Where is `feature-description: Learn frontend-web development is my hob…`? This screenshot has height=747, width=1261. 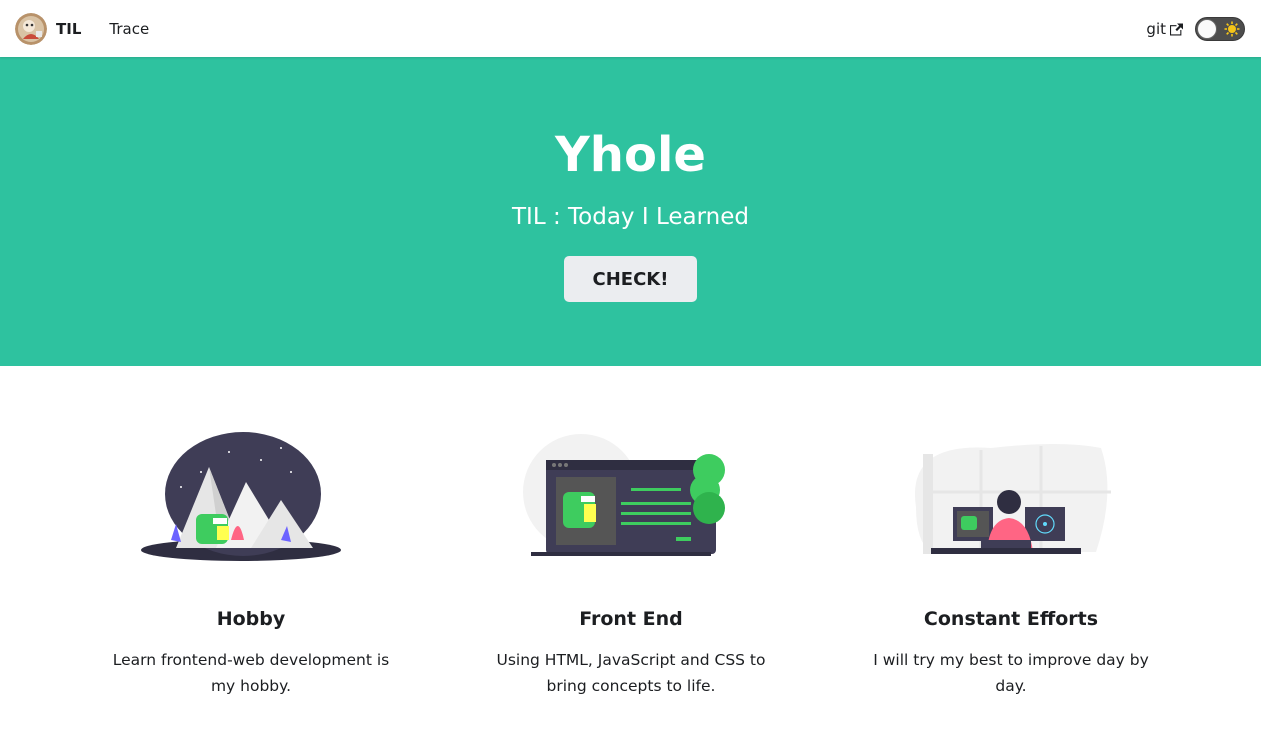 feature-description: Learn frontend-web development is my hob… is located at coordinates (251, 673).